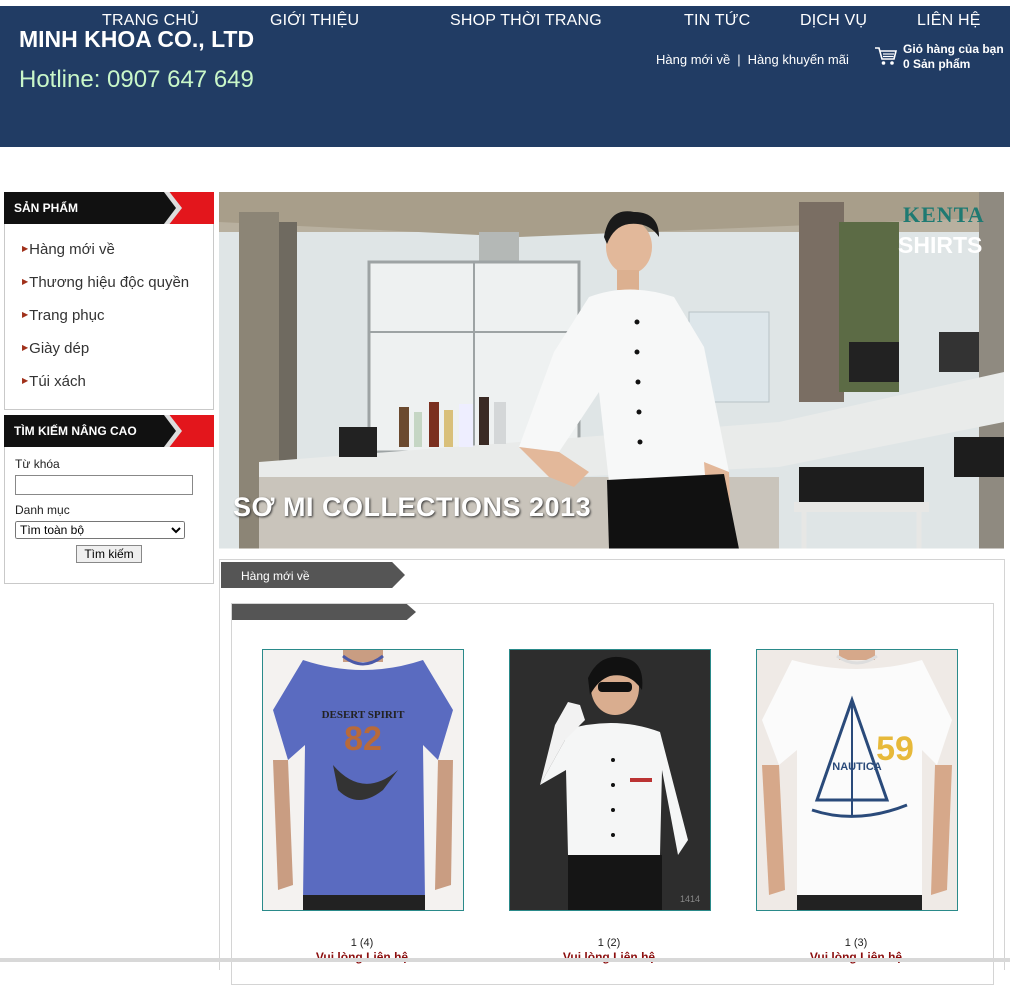 This screenshot has width=1010, height=985. I want to click on shopping-cart-icon, so click(886, 56).